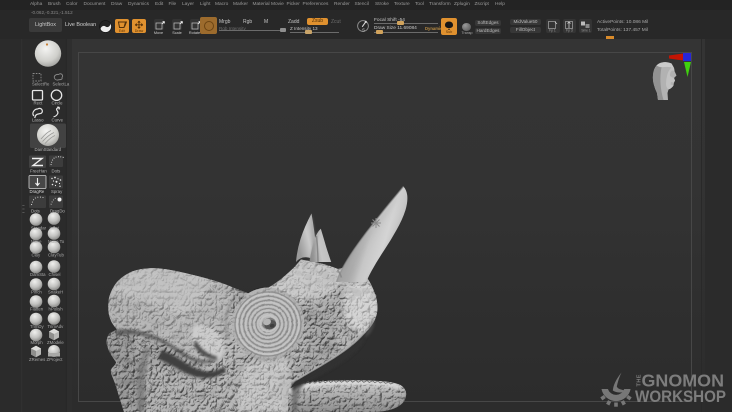  Describe the element at coordinates (363, 29) in the screenshot. I see `svg-text: S` at that location.